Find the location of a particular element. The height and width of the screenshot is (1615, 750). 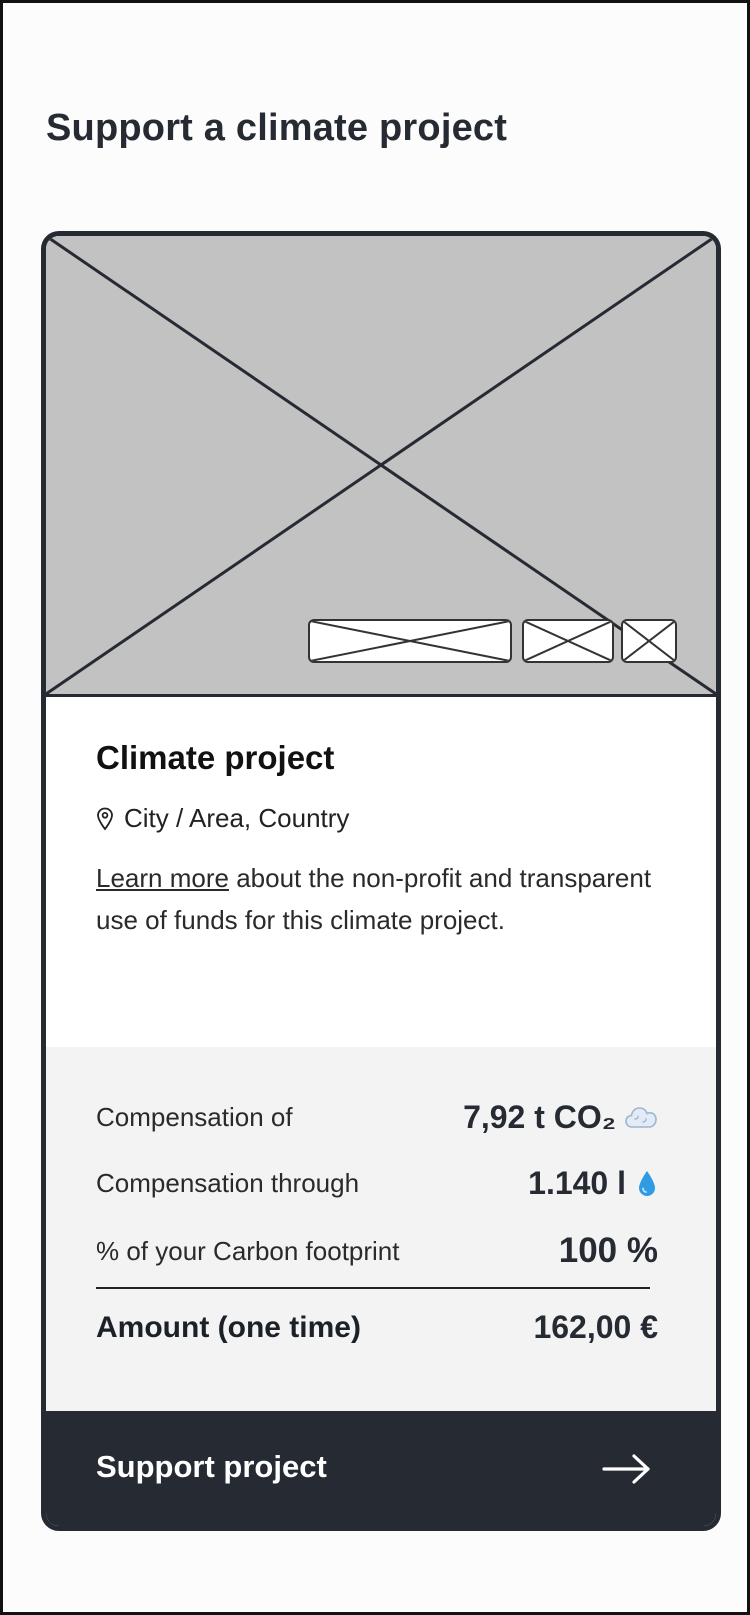

page-title: Support a climate project is located at coordinates (277, 128).